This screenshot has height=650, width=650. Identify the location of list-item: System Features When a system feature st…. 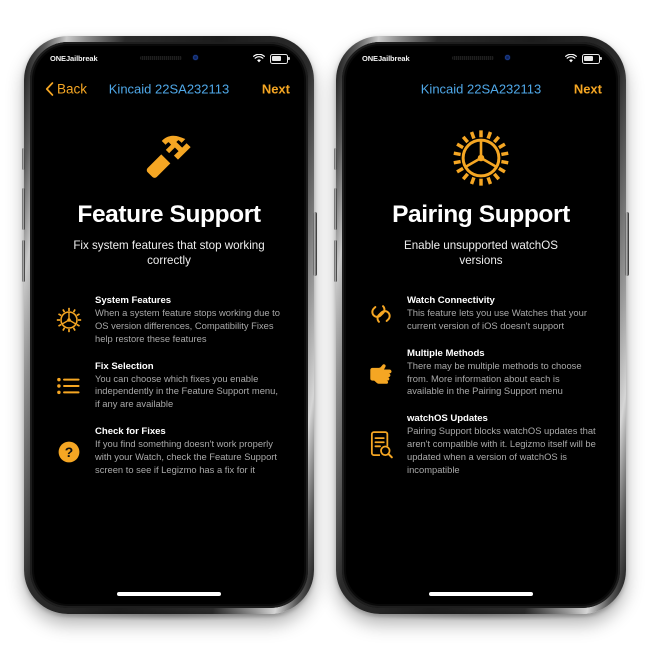
(169, 320).